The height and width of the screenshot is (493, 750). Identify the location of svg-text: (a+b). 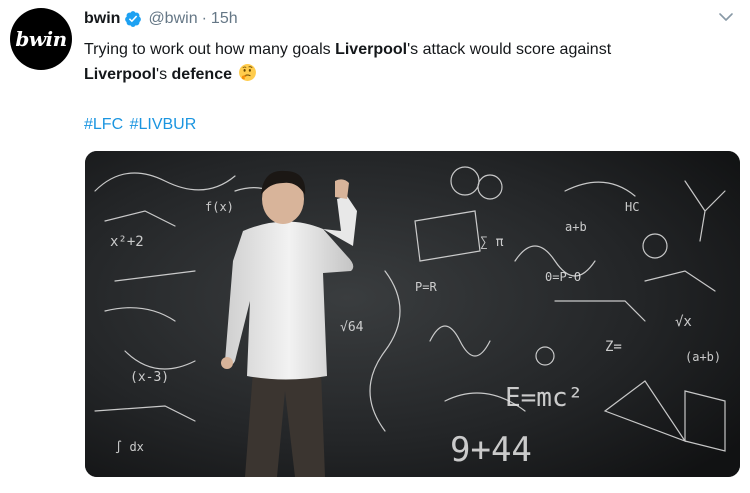
(703, 357).